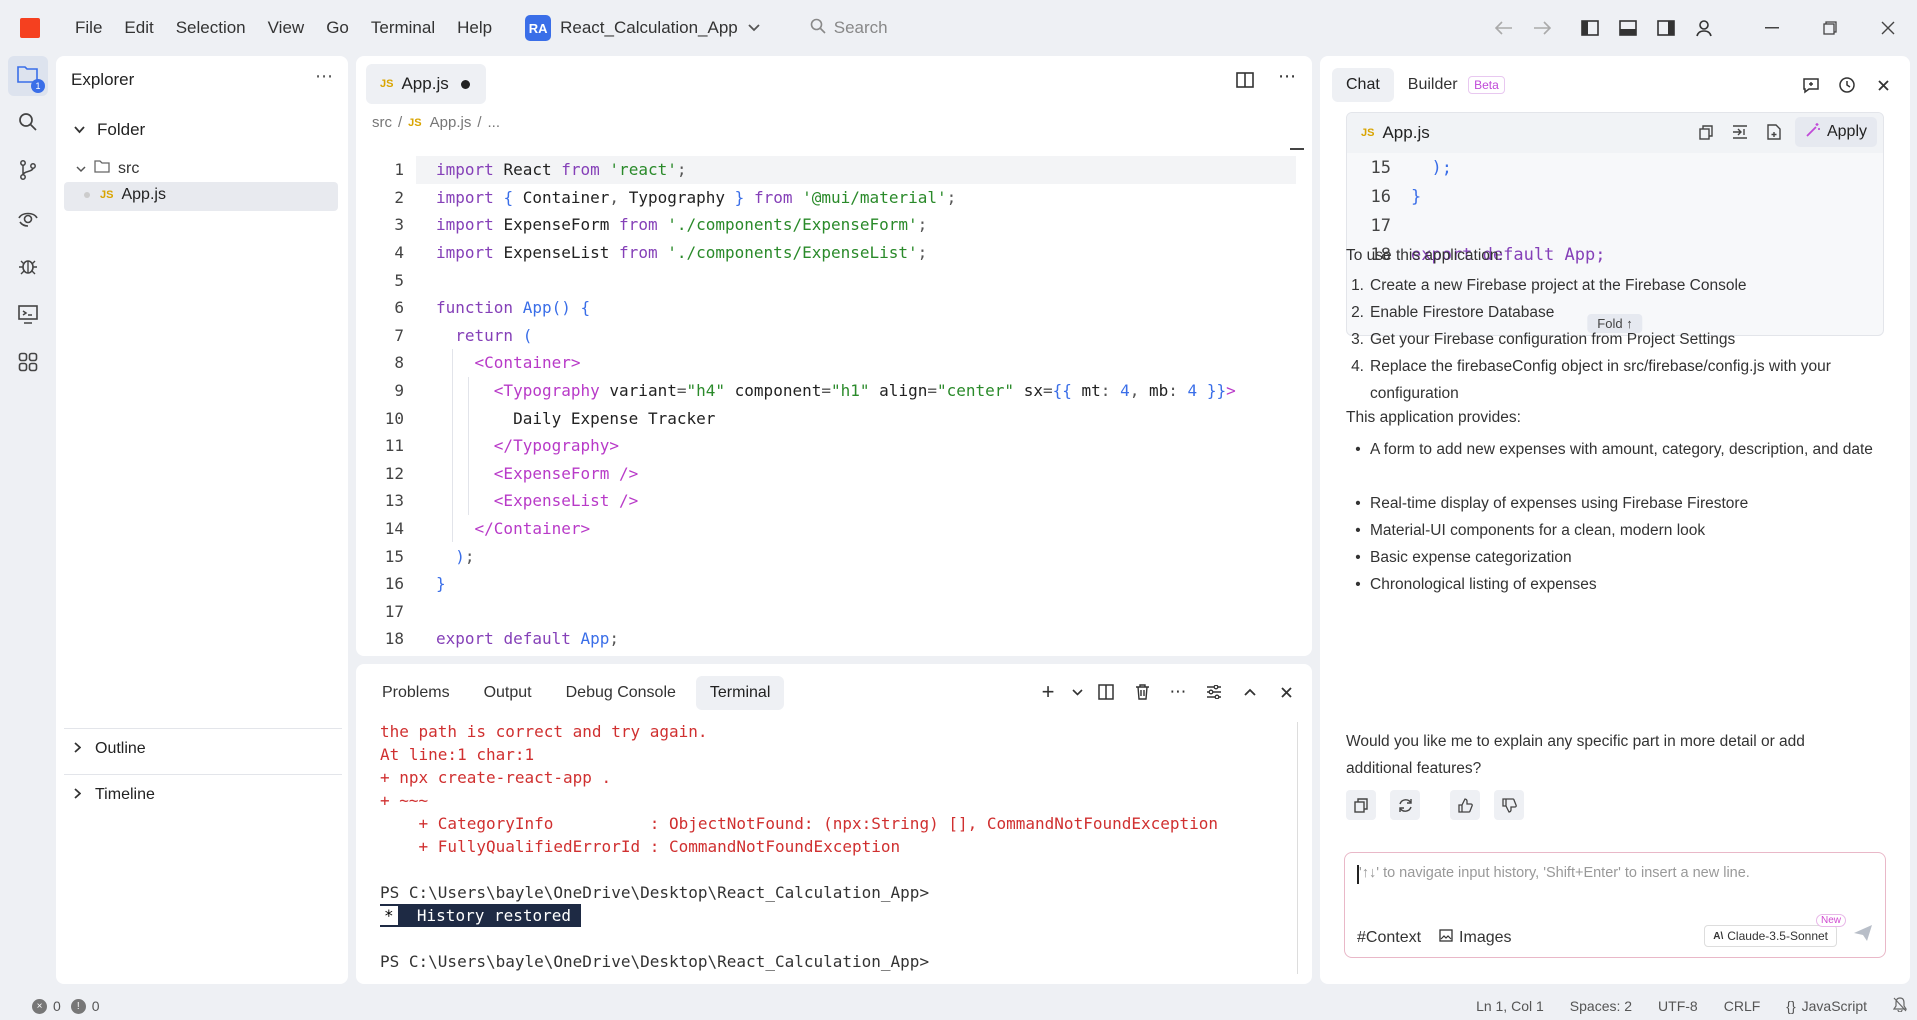  What do you see at coordinates (536, 418) in the screenshot?
I see `code-line: 10 Daily Expense Tracker` at bounding box center [536, 418].